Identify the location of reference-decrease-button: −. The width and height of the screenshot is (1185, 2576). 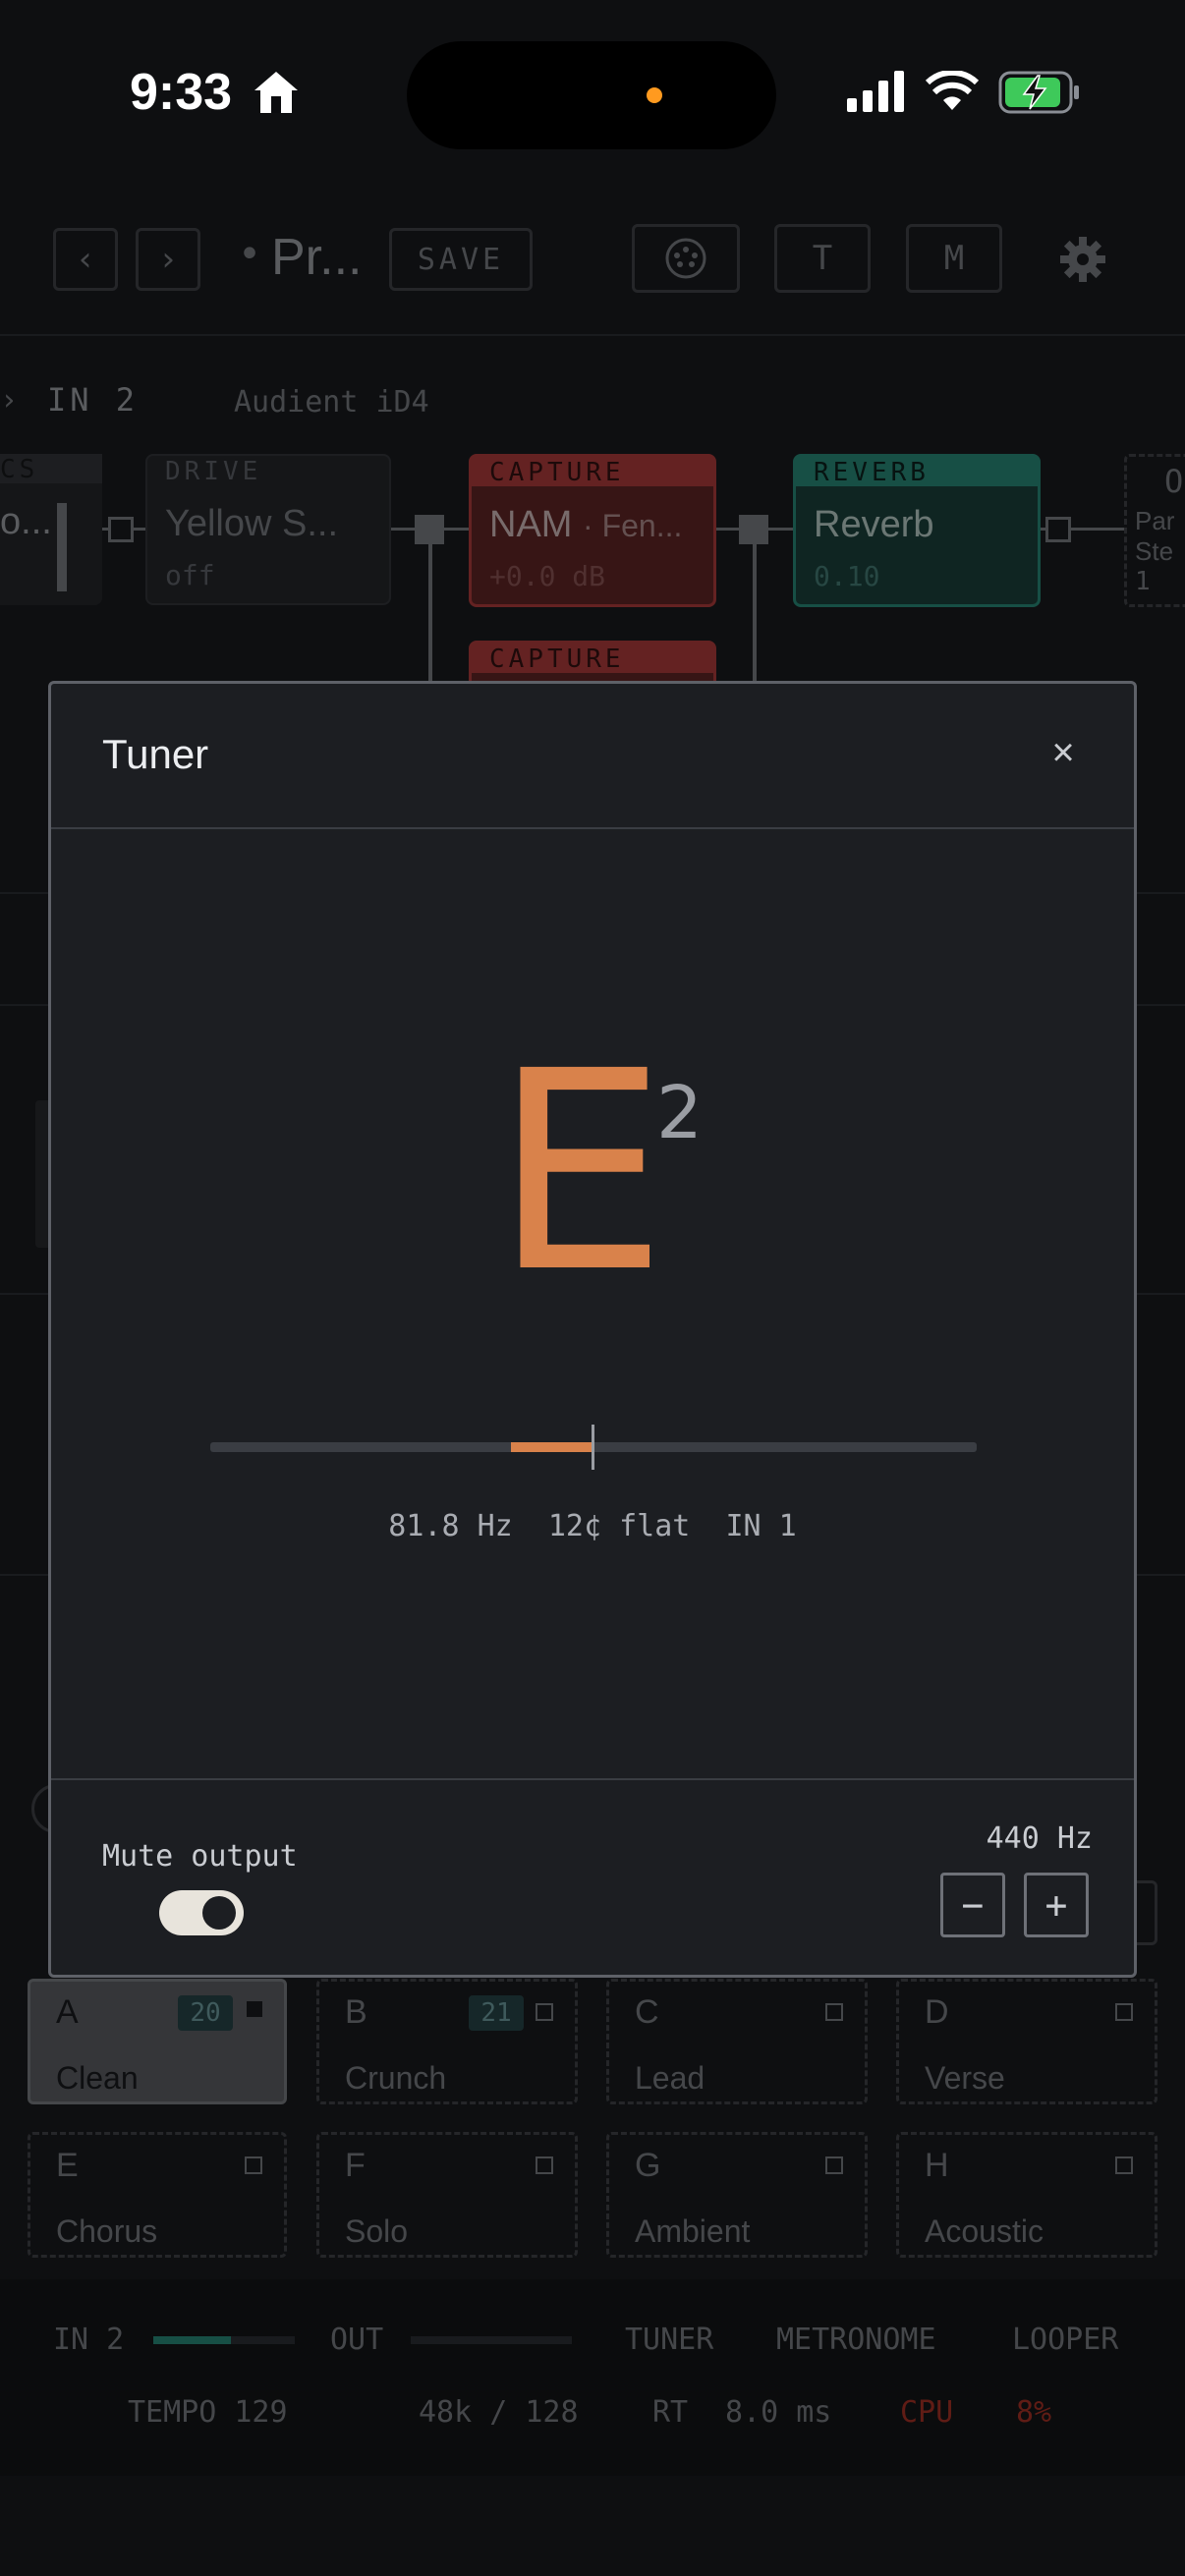
(973, 1905).